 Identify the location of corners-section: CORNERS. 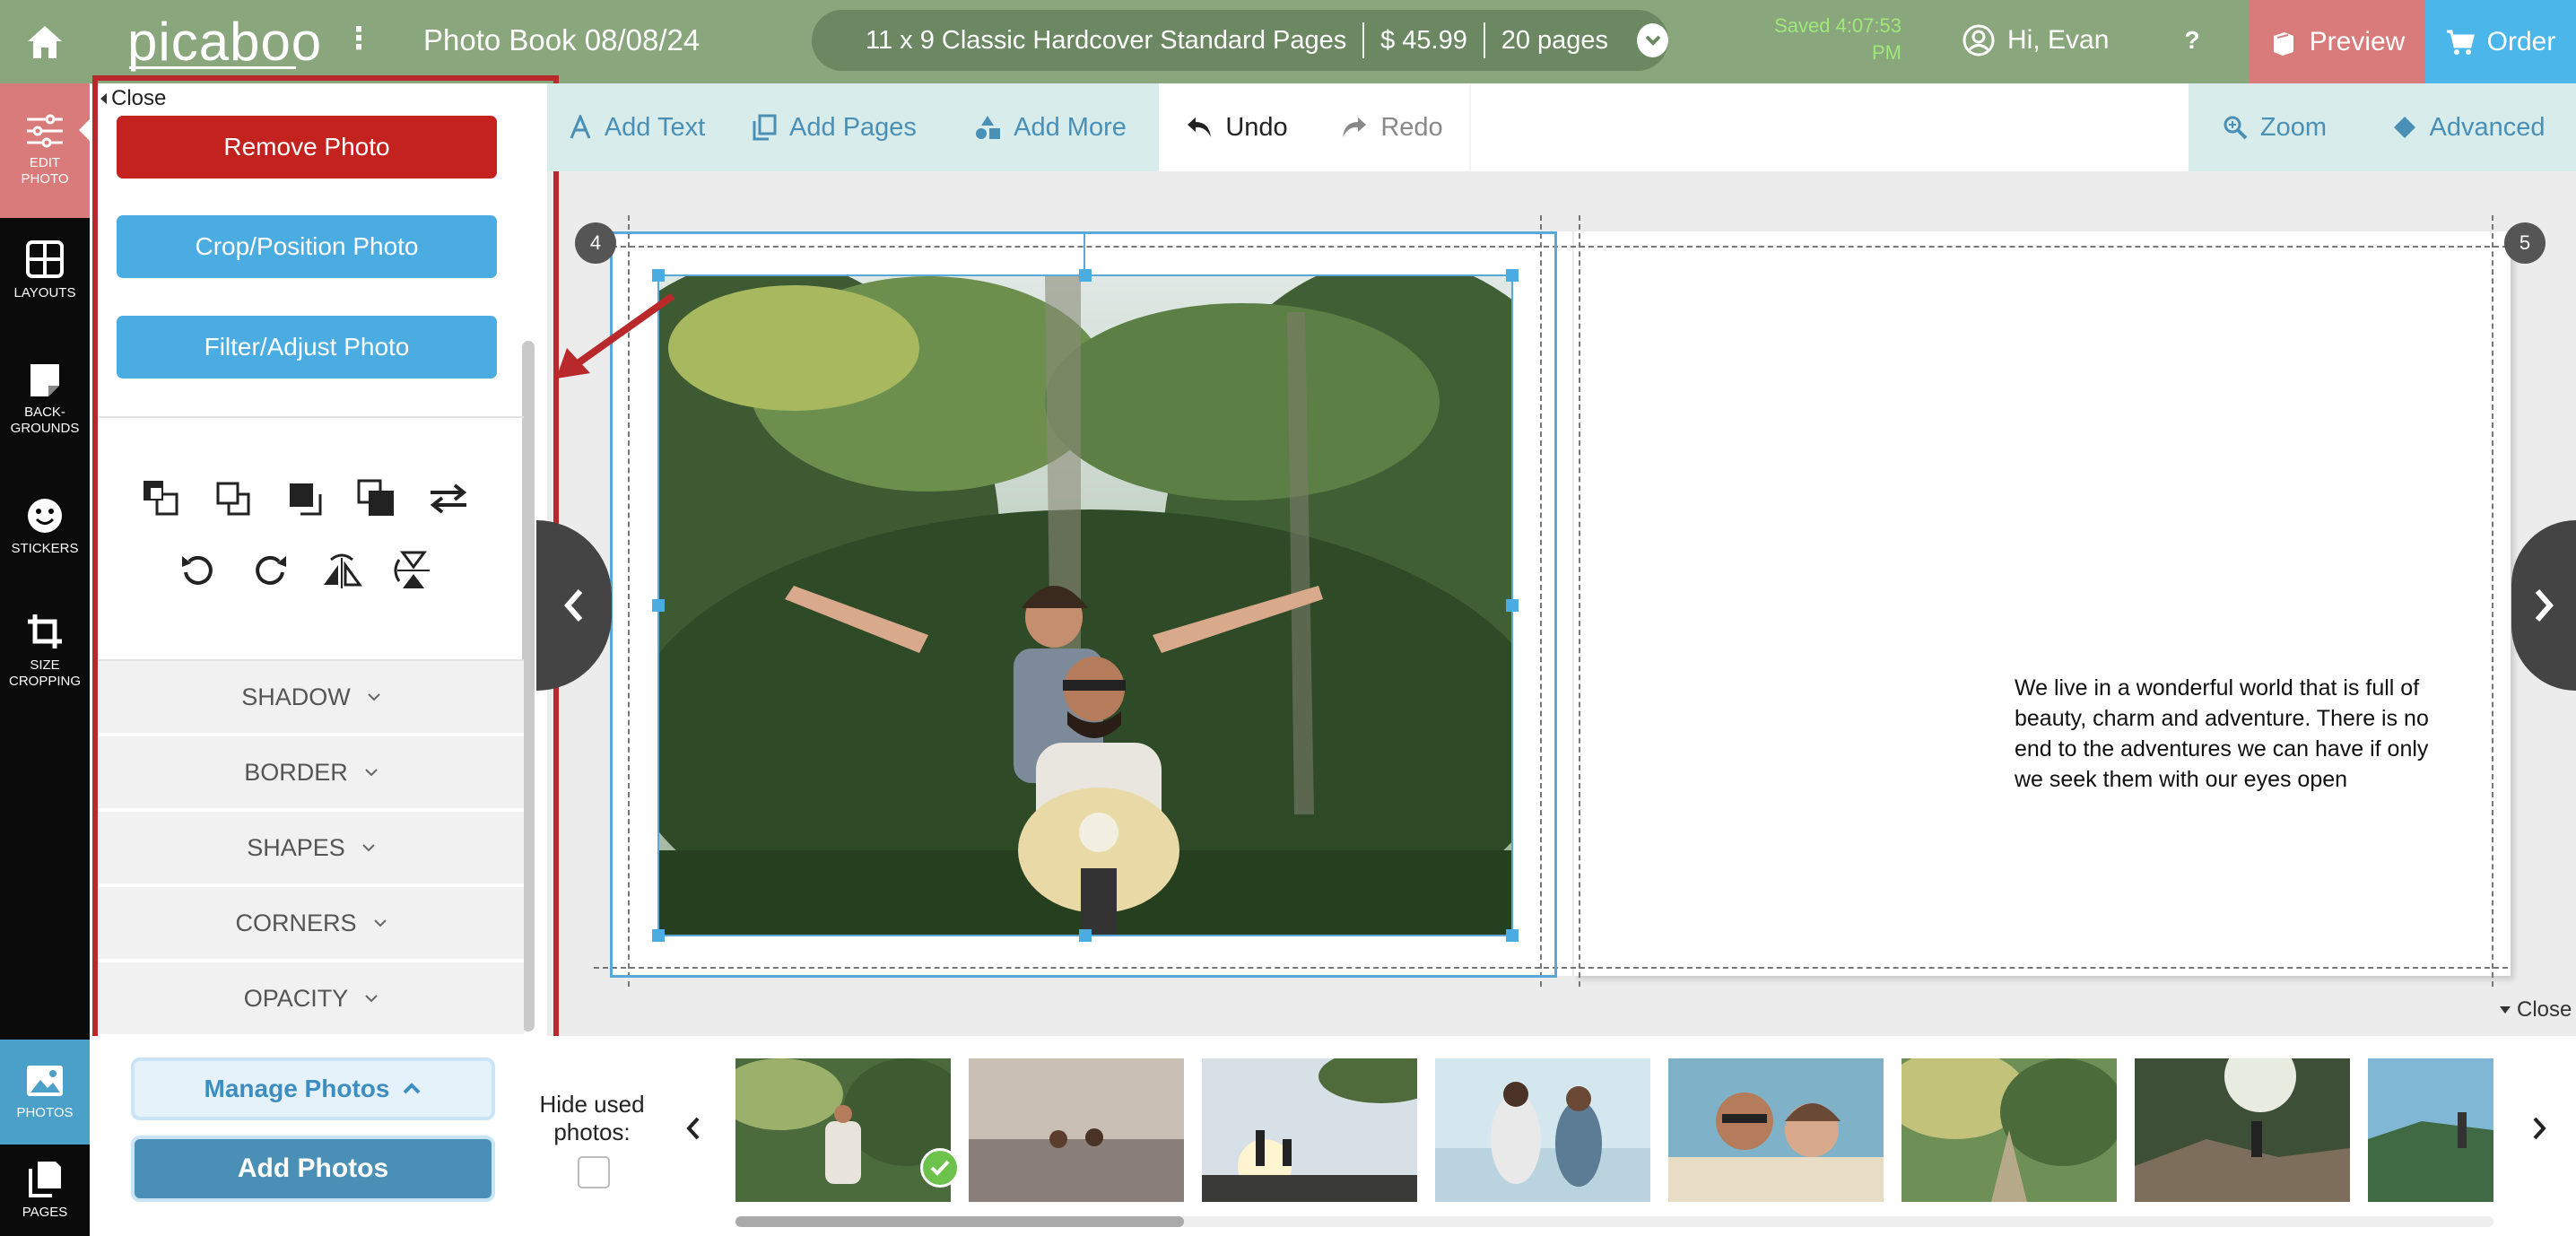
(311, 925).